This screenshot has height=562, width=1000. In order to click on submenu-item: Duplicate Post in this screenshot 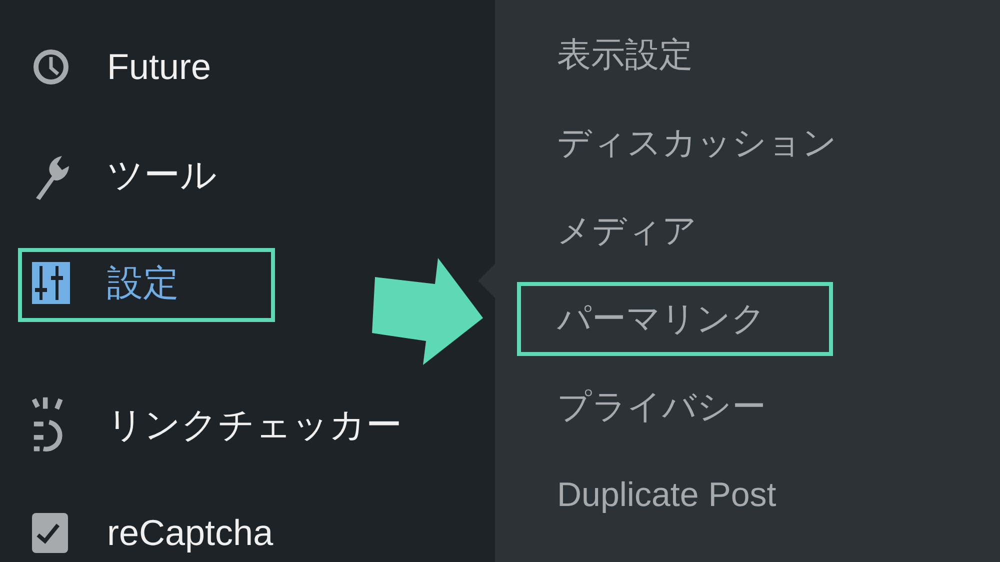, I will do `click(666, 495)`.